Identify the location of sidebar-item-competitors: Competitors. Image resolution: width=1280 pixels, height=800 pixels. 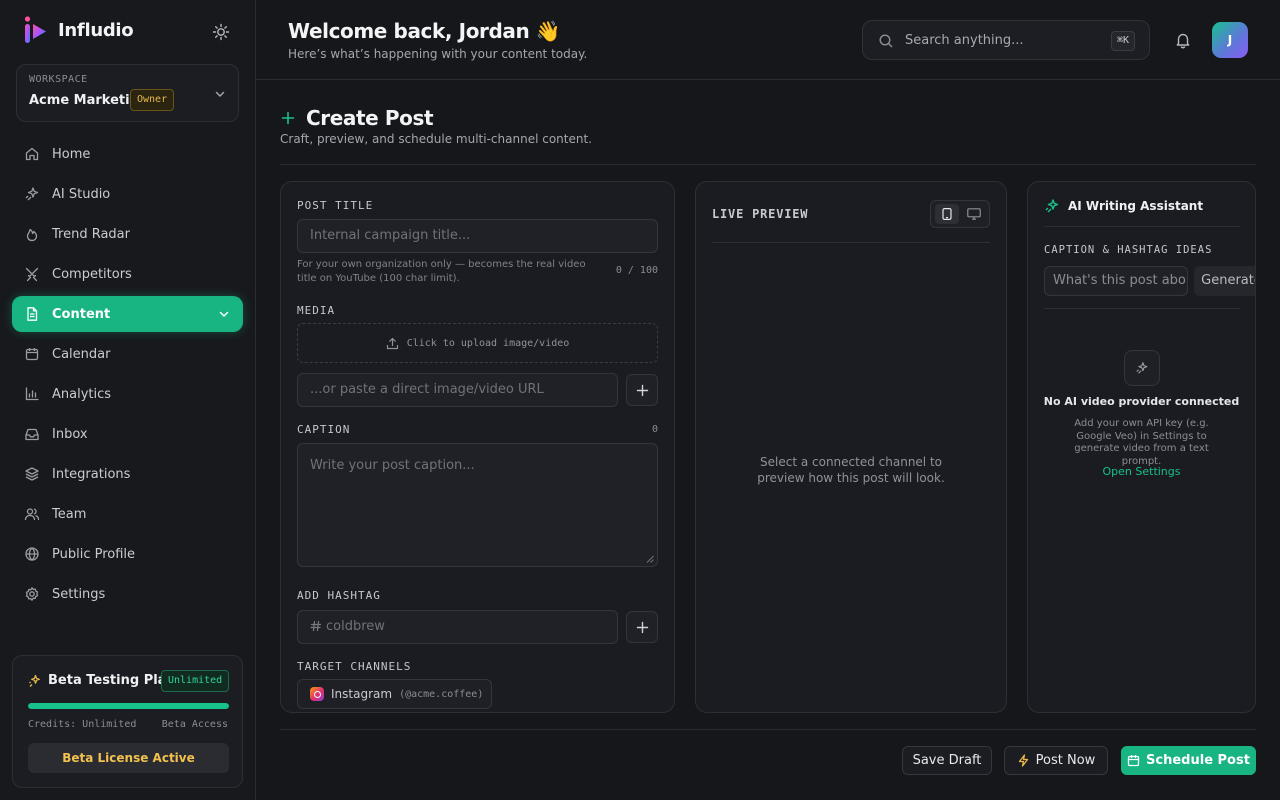
(127, 274).